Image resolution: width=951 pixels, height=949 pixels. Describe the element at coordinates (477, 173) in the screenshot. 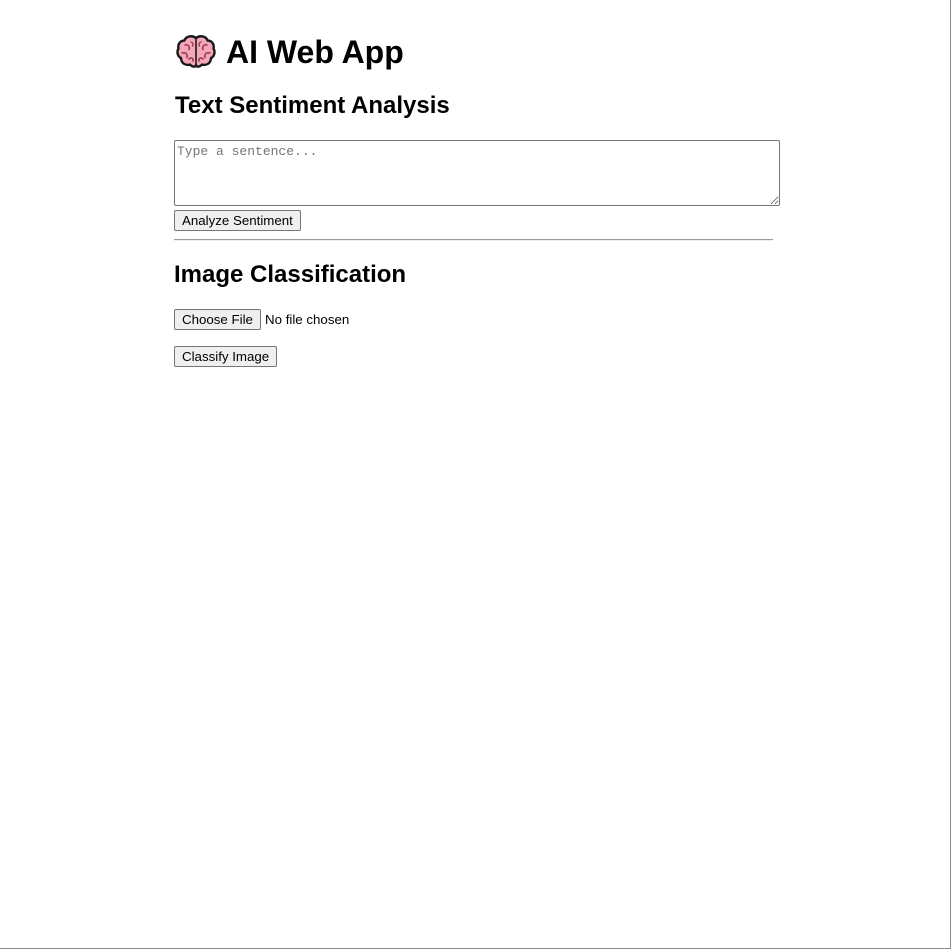

I see `sentence-input` at that location.